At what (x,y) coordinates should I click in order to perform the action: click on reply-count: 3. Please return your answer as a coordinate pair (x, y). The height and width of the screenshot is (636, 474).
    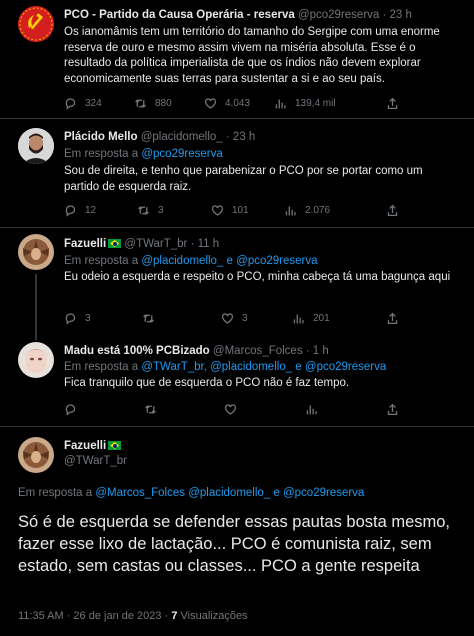
    Looking at the image, I should click on (88, 318).